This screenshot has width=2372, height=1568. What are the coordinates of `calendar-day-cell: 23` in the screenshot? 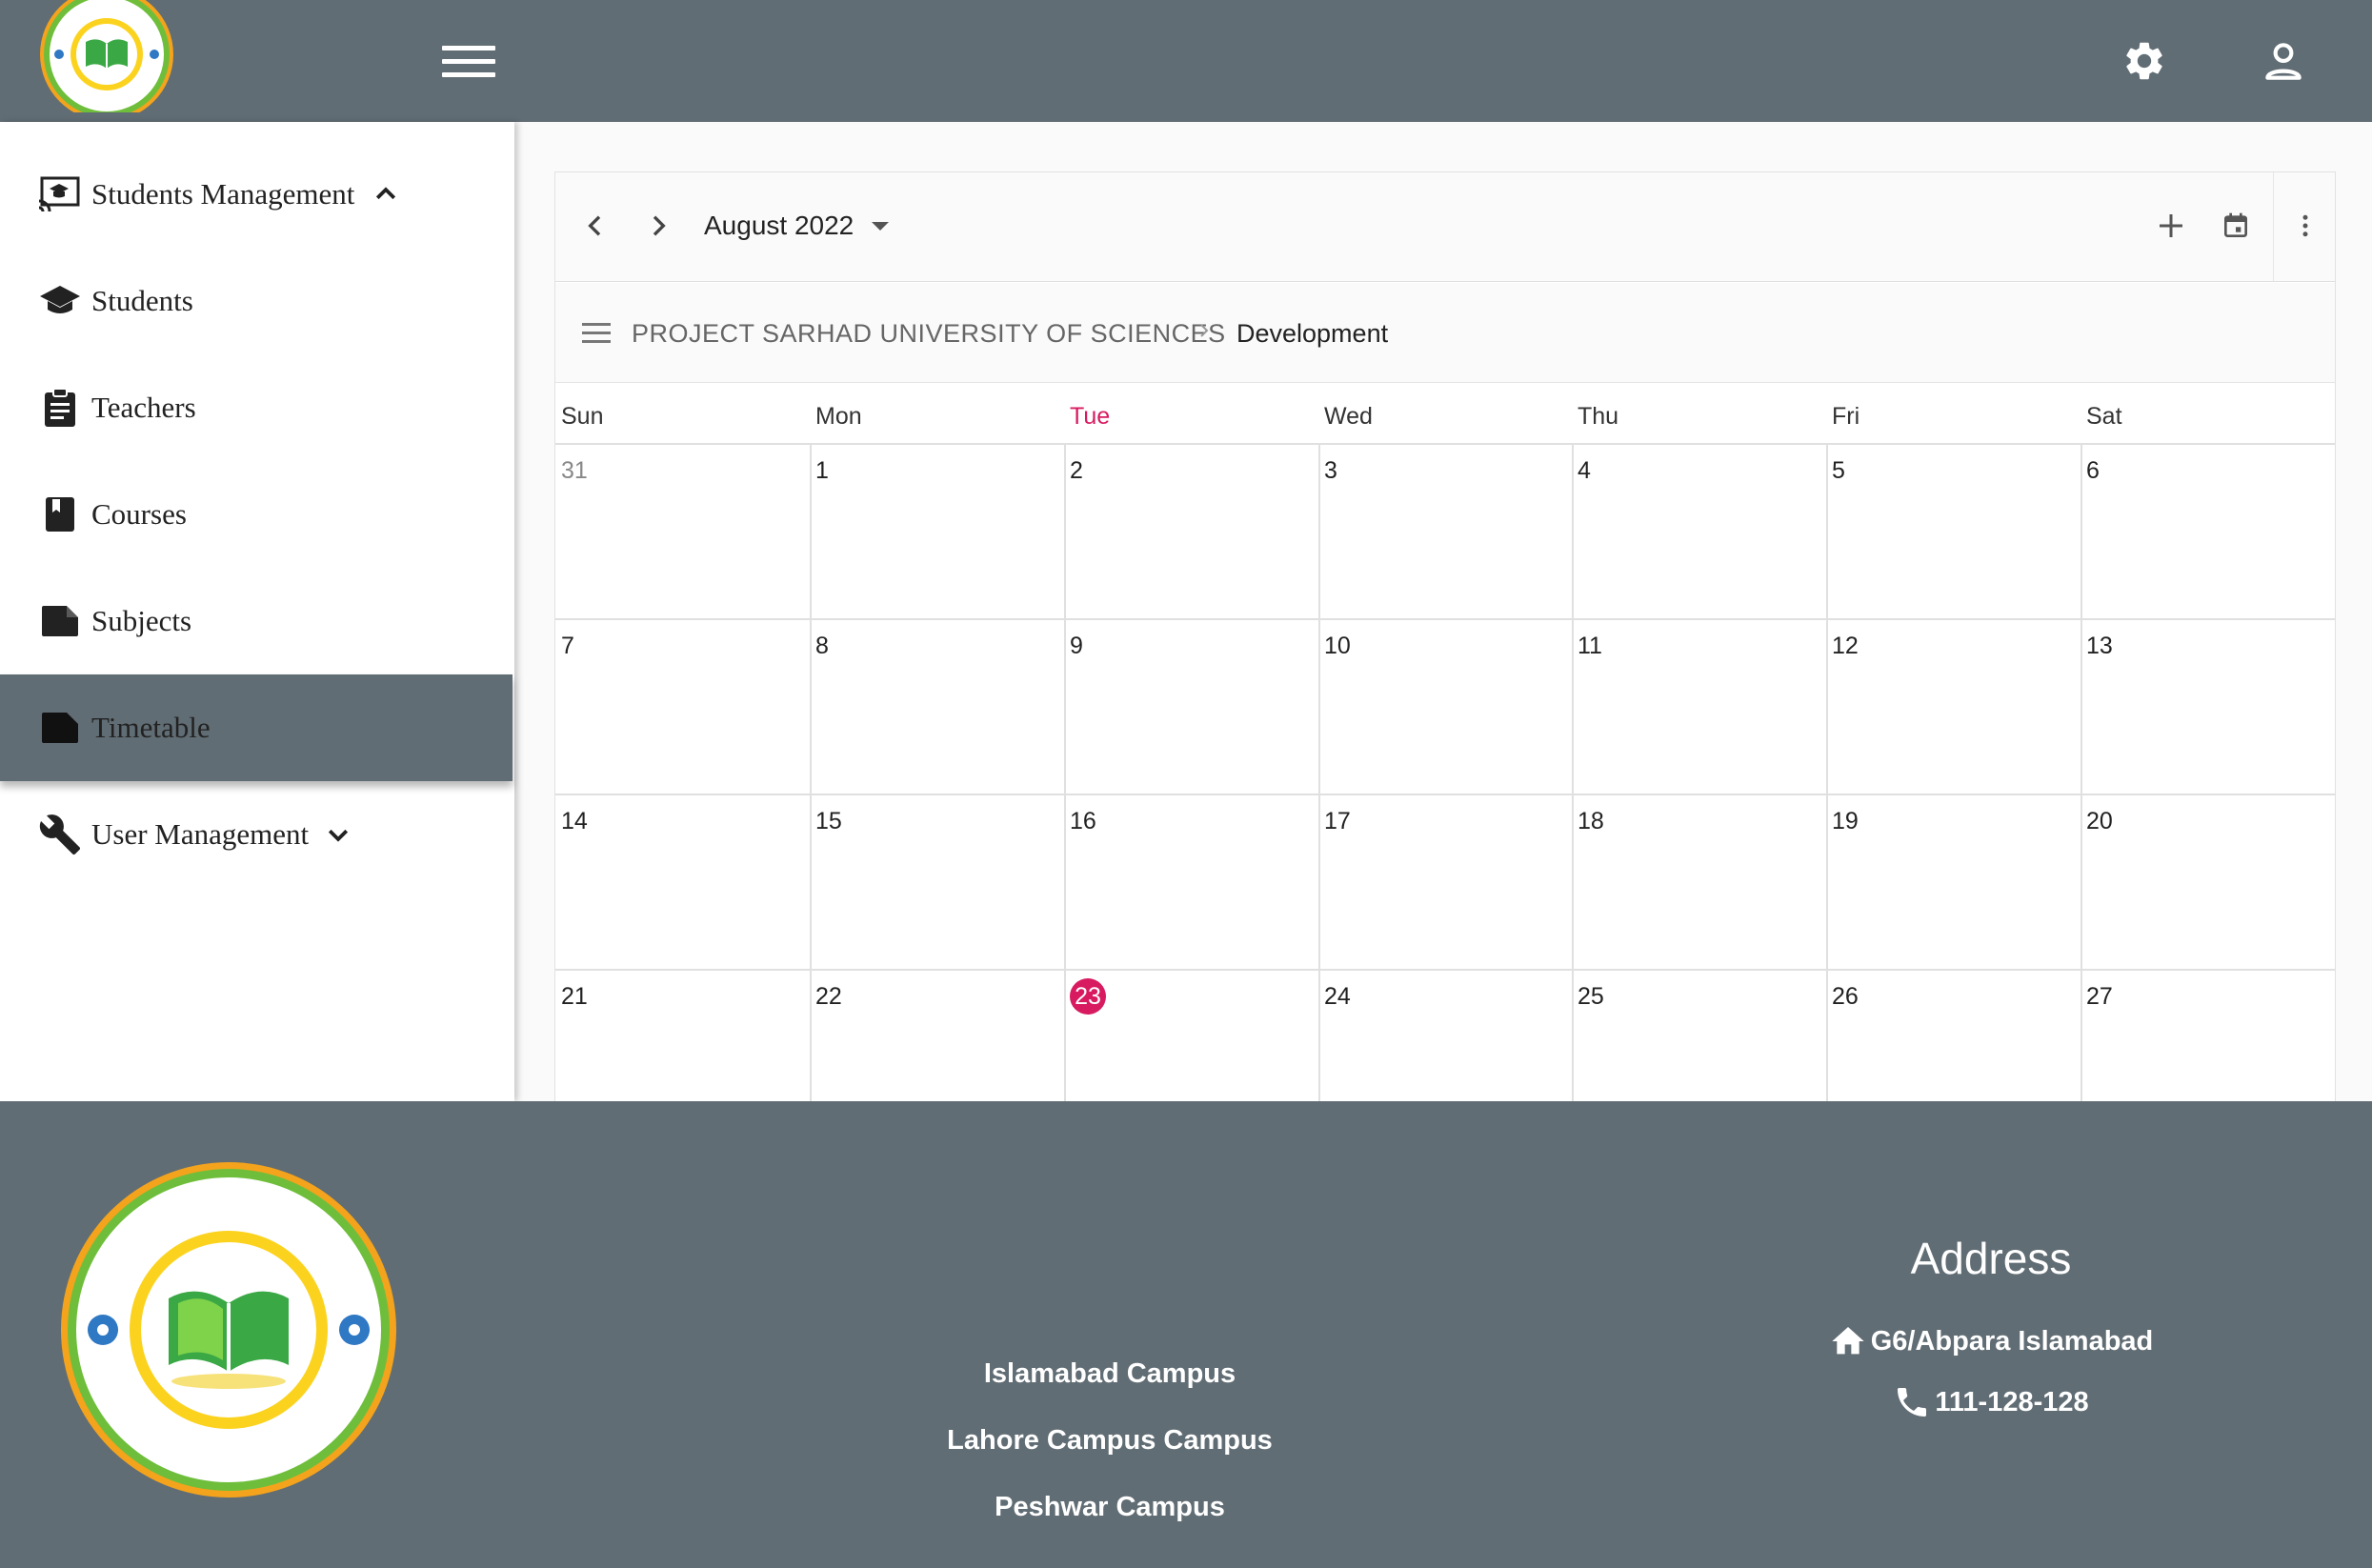 It's located at (1191, 1036).